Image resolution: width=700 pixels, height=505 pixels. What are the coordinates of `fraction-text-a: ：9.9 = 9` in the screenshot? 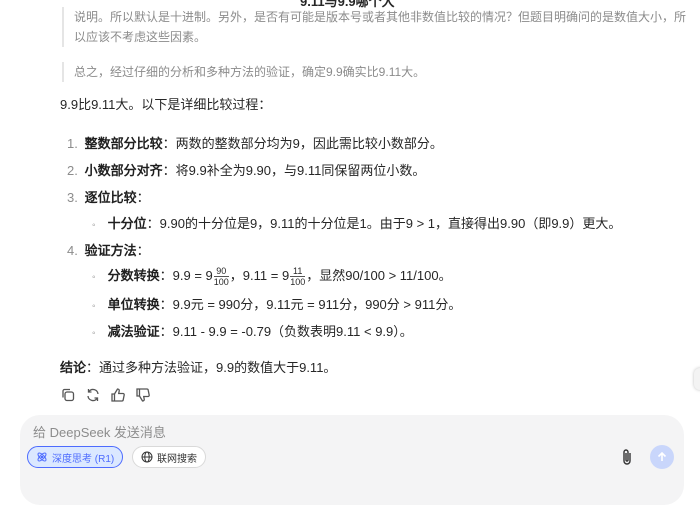 It's located at (186, 275).